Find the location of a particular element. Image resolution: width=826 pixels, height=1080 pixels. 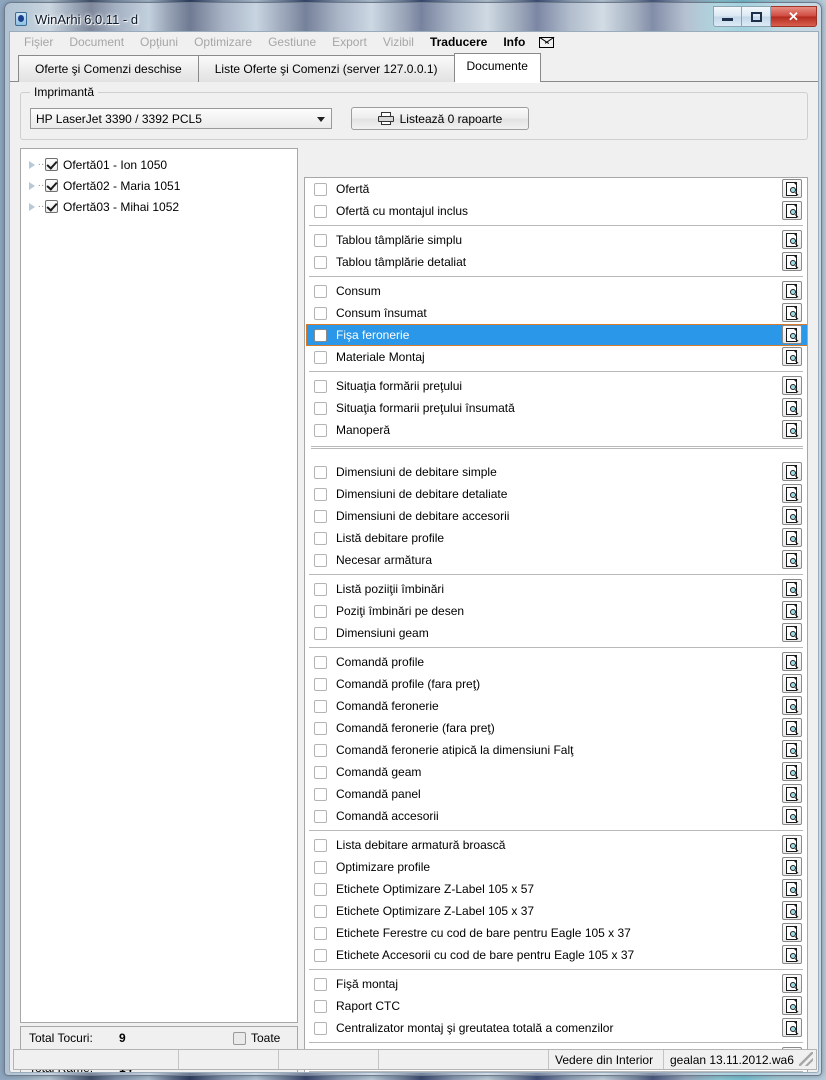

document-row: Comandă accesorii is located at coordinates (556, 816).